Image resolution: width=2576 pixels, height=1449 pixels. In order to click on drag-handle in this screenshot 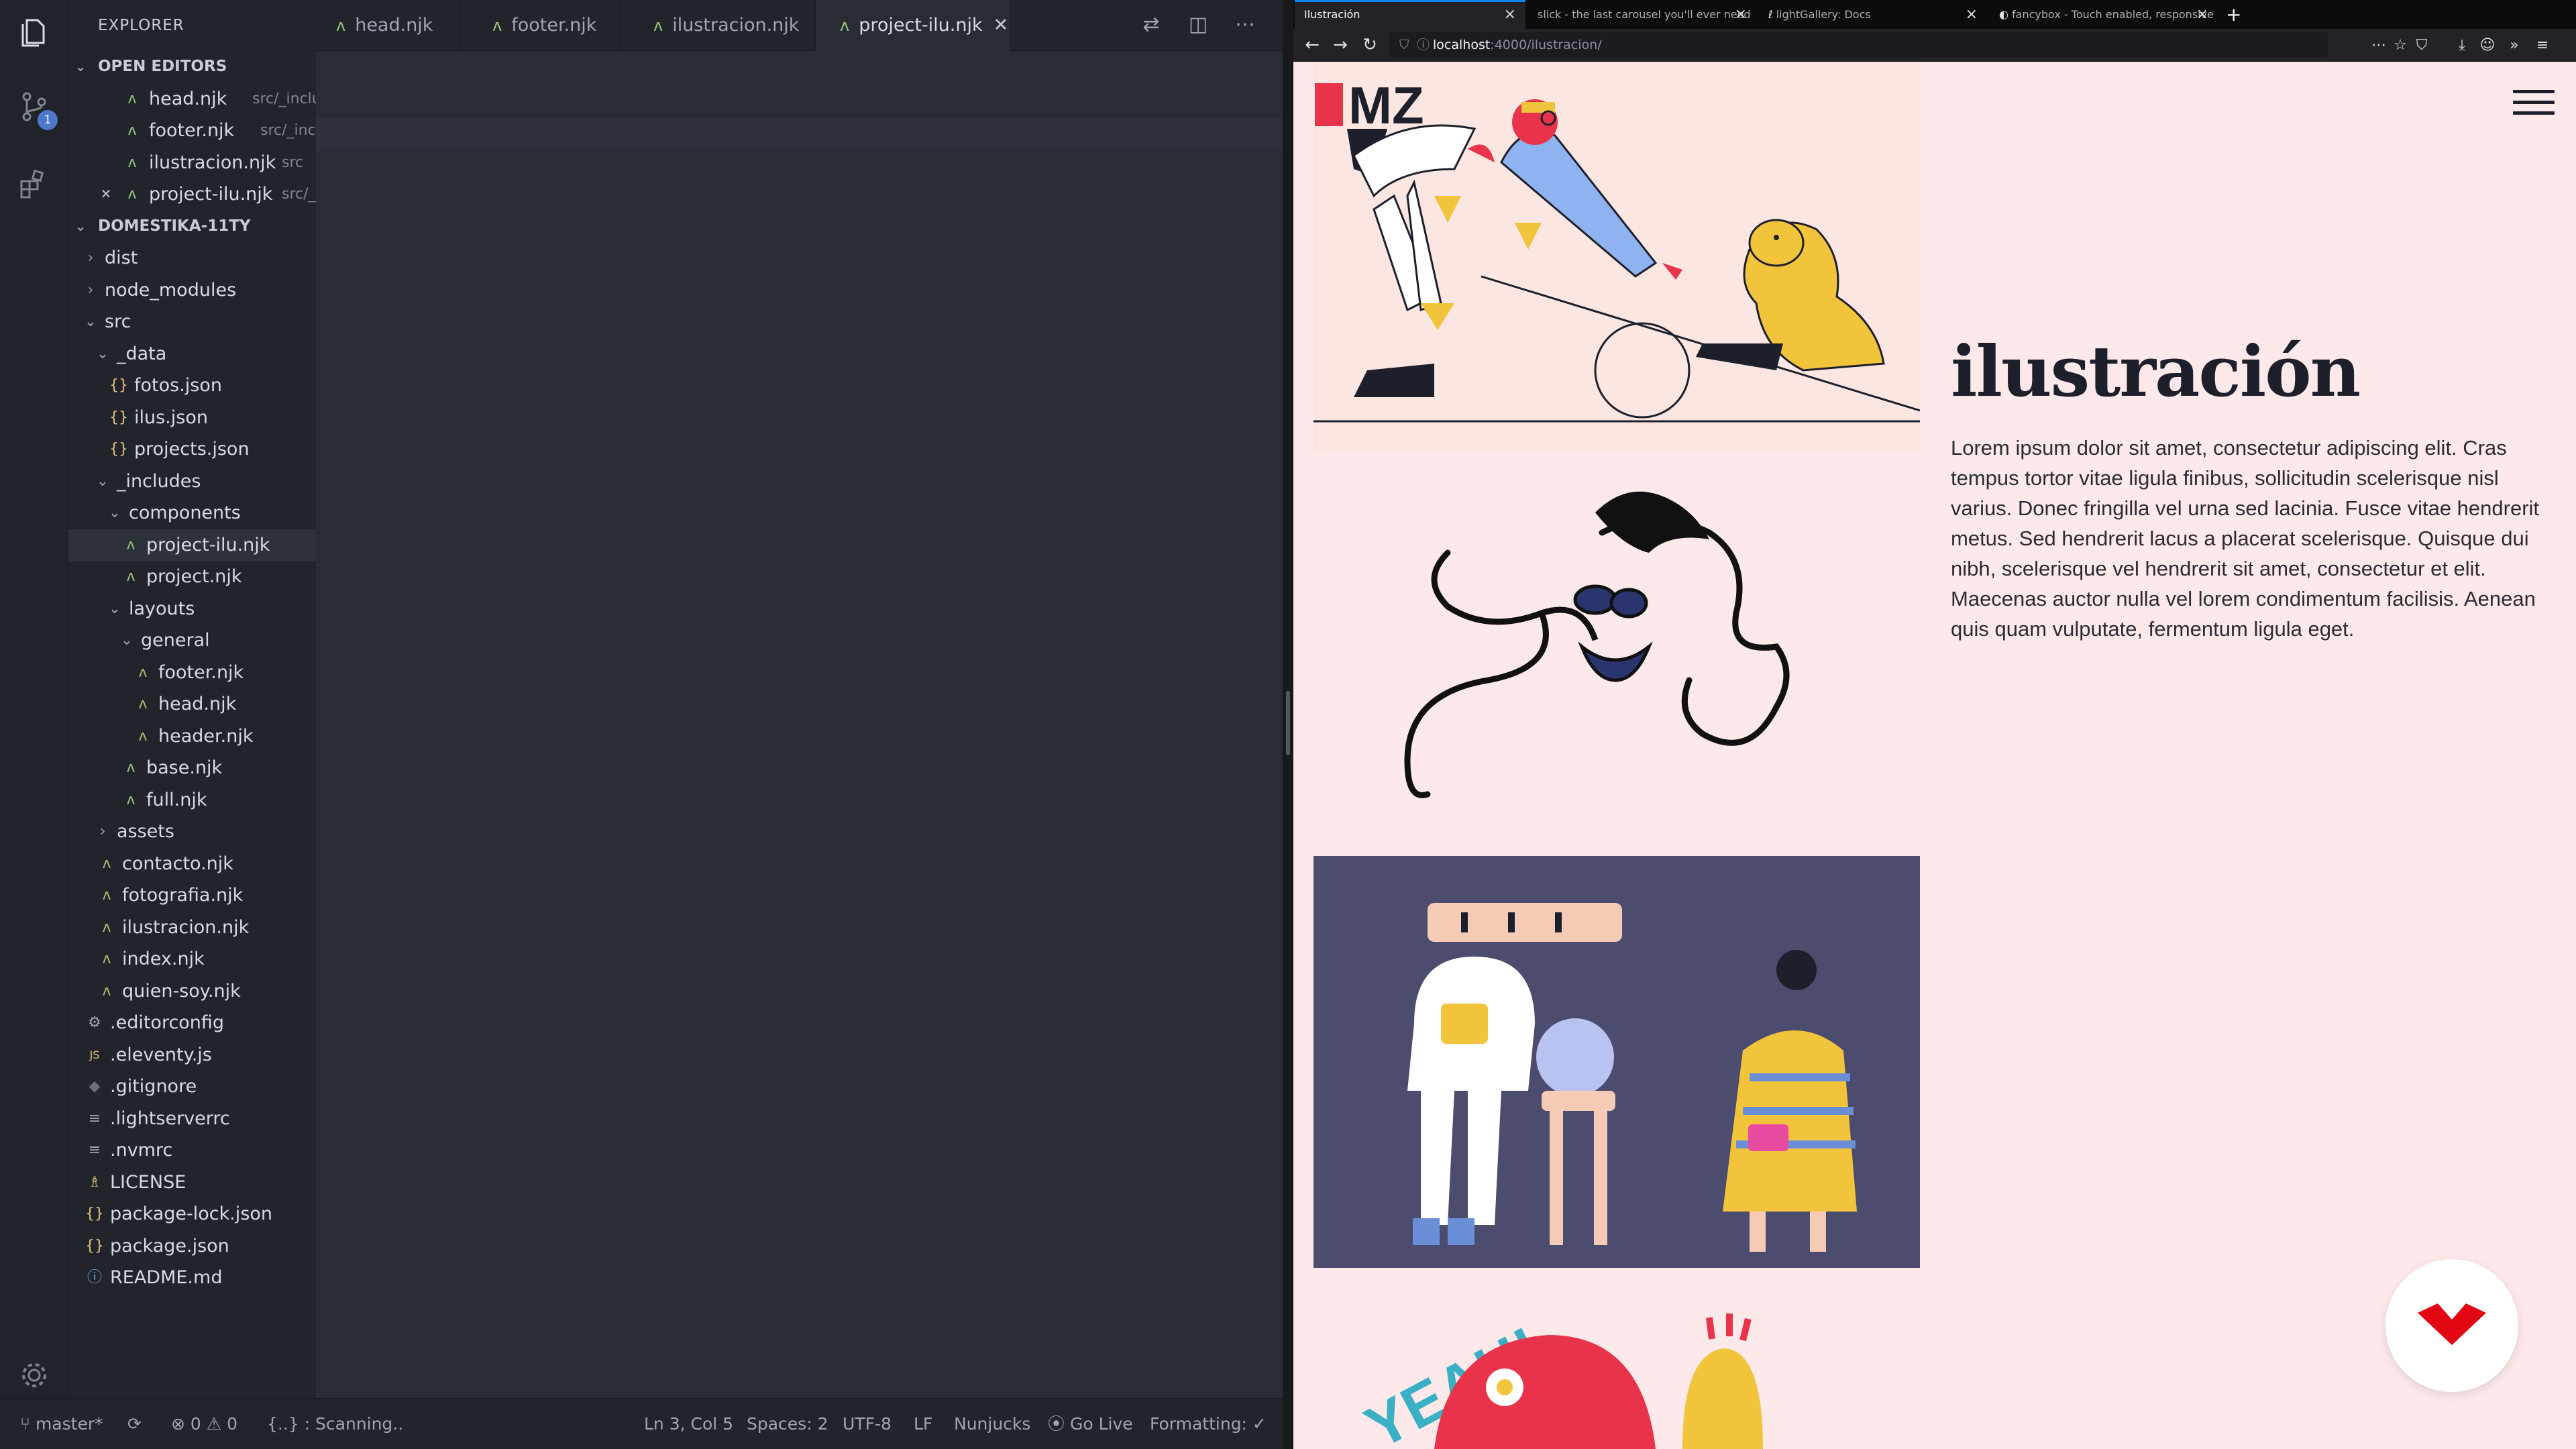, I will do `click(1288, 723)`.